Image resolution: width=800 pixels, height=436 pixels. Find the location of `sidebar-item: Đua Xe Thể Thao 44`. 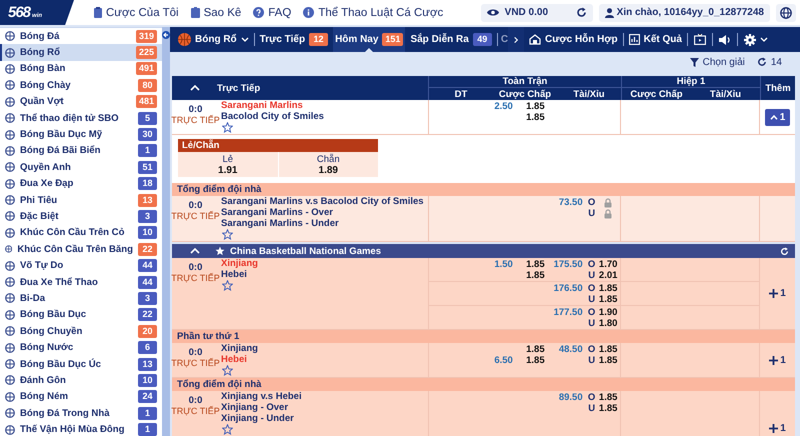

sidebar-item: Đua Xe Thể Thao 44 is located at coordinates (81, 282).